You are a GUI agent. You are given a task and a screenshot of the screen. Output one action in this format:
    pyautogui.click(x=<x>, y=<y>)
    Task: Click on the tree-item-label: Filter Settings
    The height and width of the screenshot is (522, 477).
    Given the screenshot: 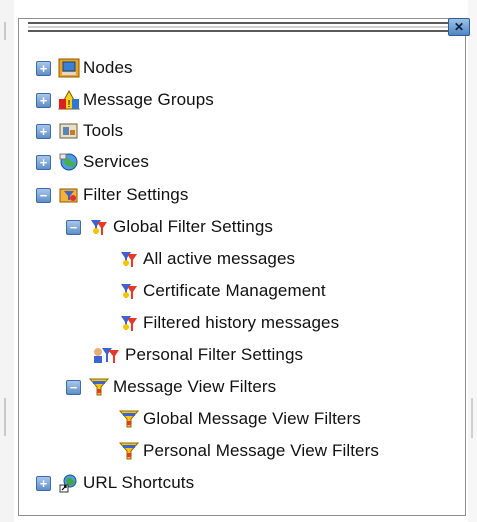 What is the action you would take?
    pyautogui.click(x=136, y=194)
    